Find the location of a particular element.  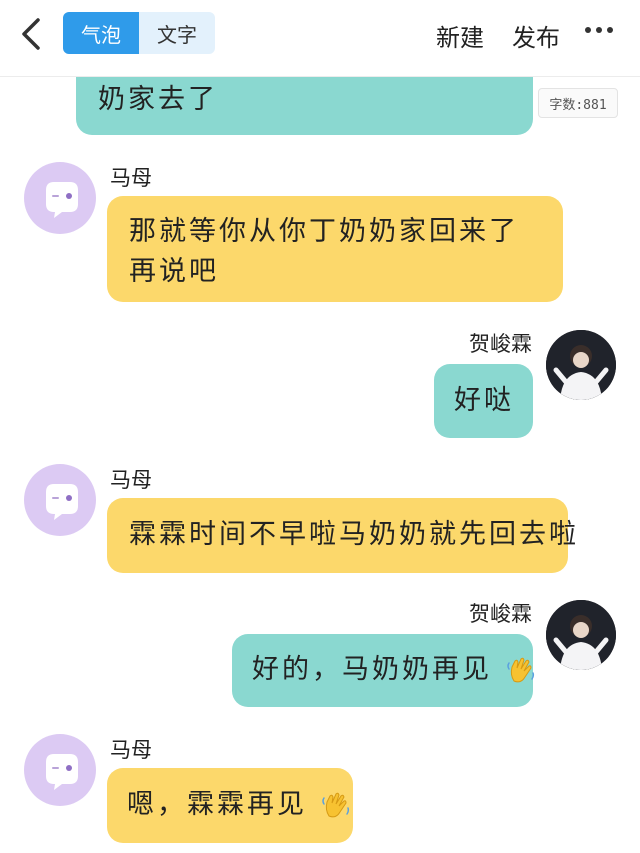

publish-button: 发布 is located at coordinates (536, 35).